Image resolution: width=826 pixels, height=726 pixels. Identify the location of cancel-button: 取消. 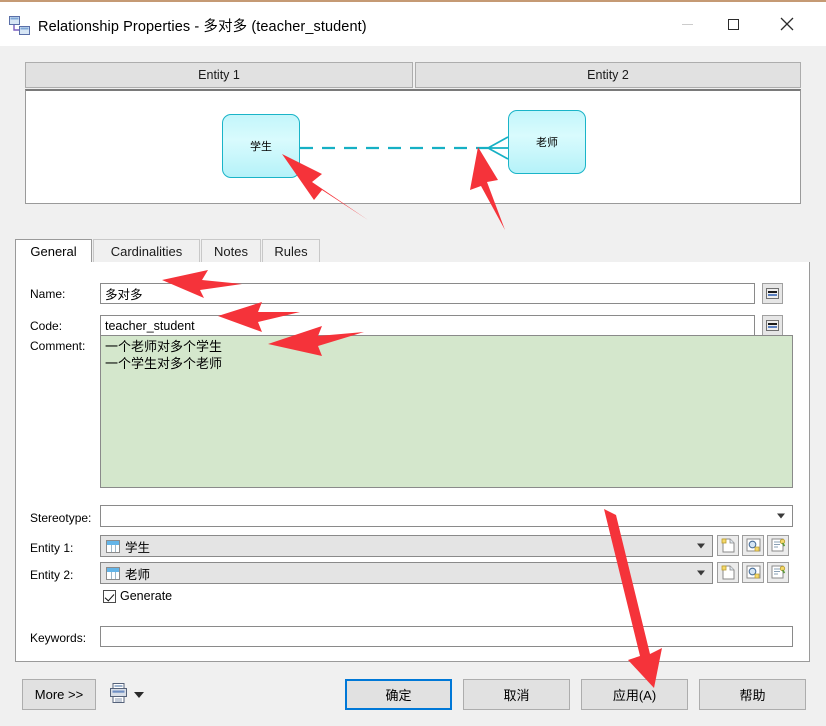
(516, 694).